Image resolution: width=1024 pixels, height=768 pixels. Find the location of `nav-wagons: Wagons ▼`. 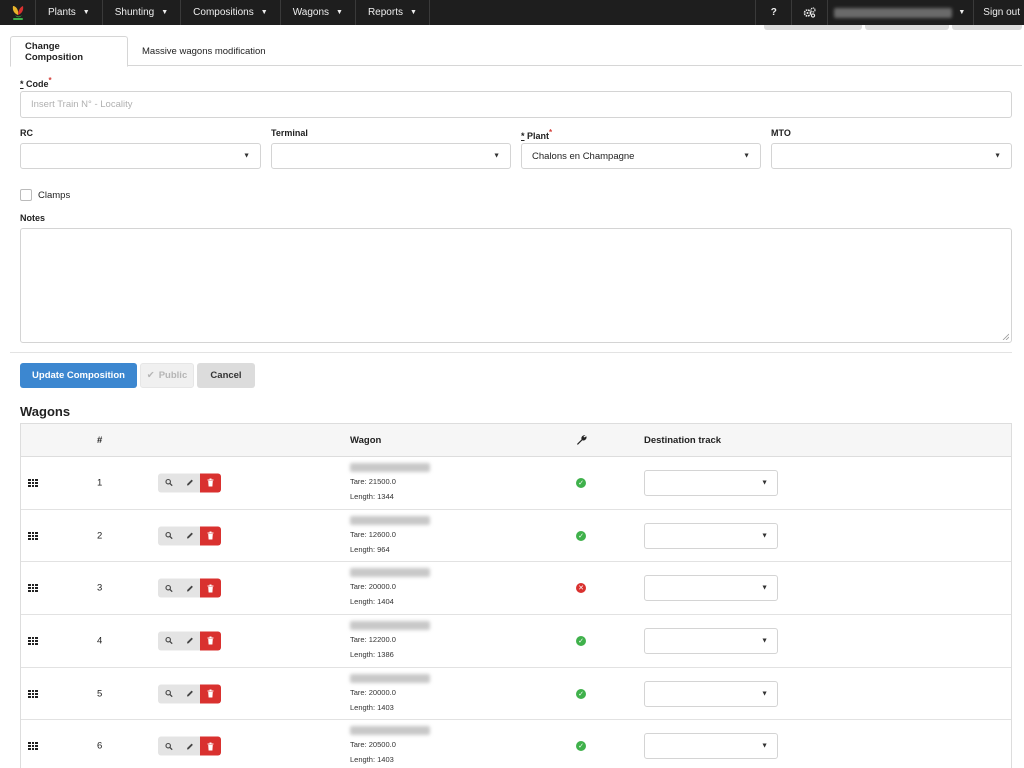

nav-wagons: Wagons ▼ is located at coordinates (318, 12).